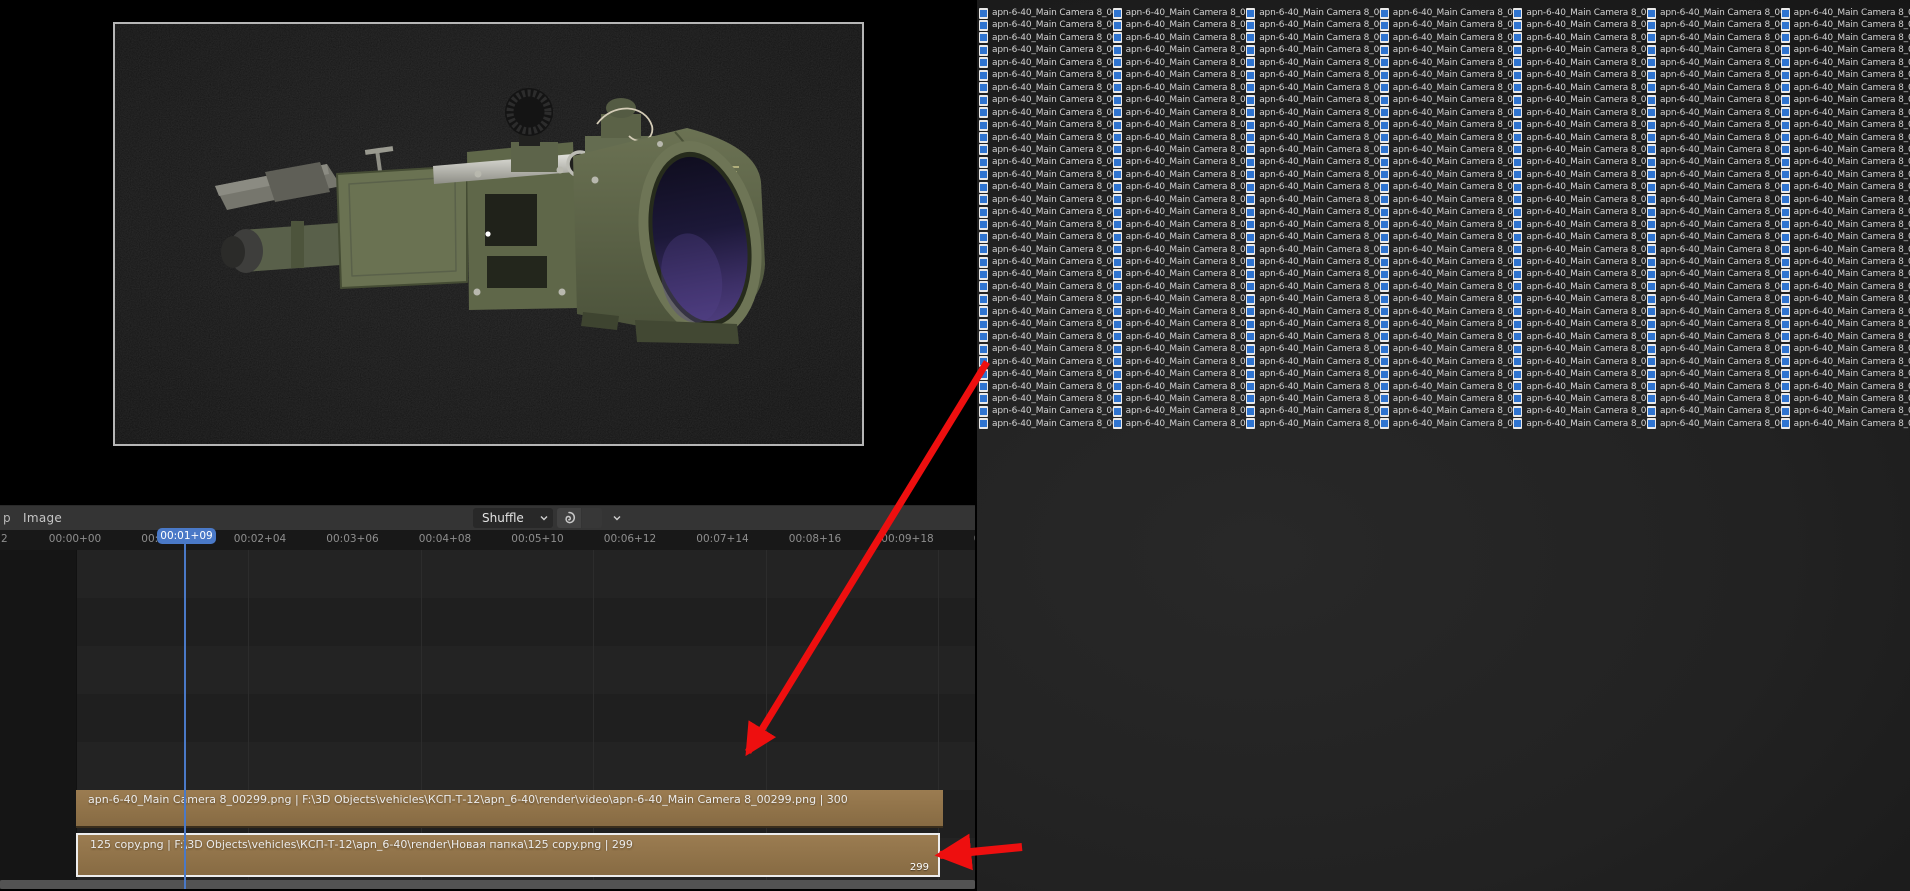  Describe the element at coordinates (1845, 237) in the screenshot. I see `file-item: apn-6-40_Main Camera 8_00222.png` at that location.